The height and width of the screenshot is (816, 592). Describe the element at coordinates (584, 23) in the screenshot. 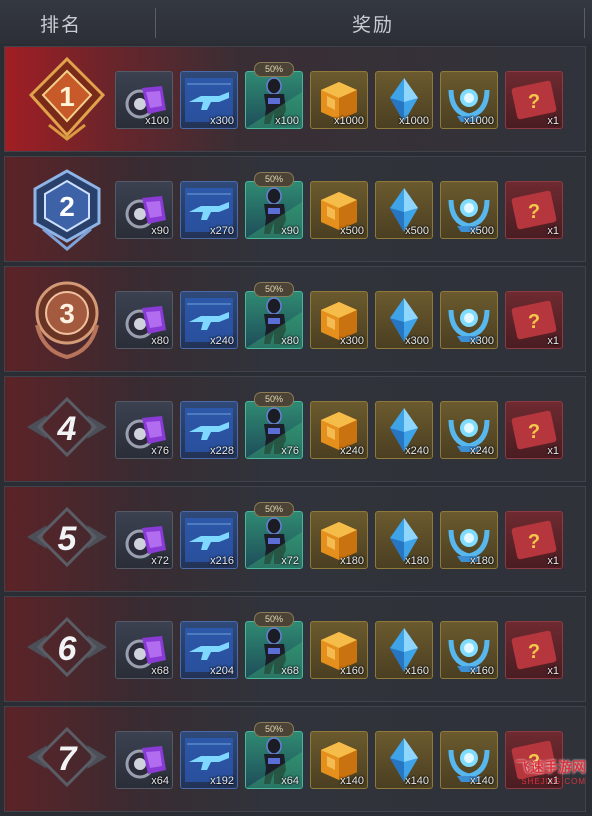

I see `header-divider-right` at that location.